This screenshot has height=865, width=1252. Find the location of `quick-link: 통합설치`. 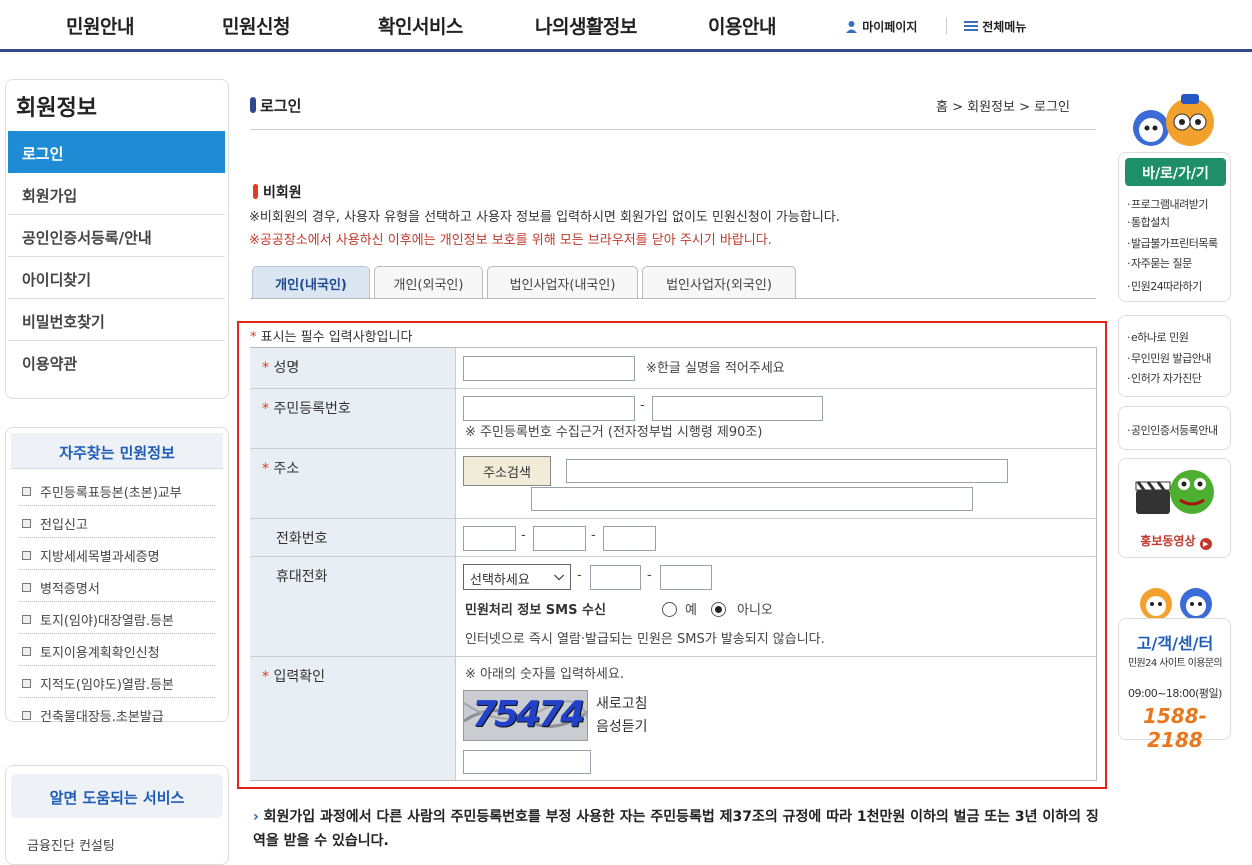

quick-link: 통합설치 is located at coordinates (1148, 222).